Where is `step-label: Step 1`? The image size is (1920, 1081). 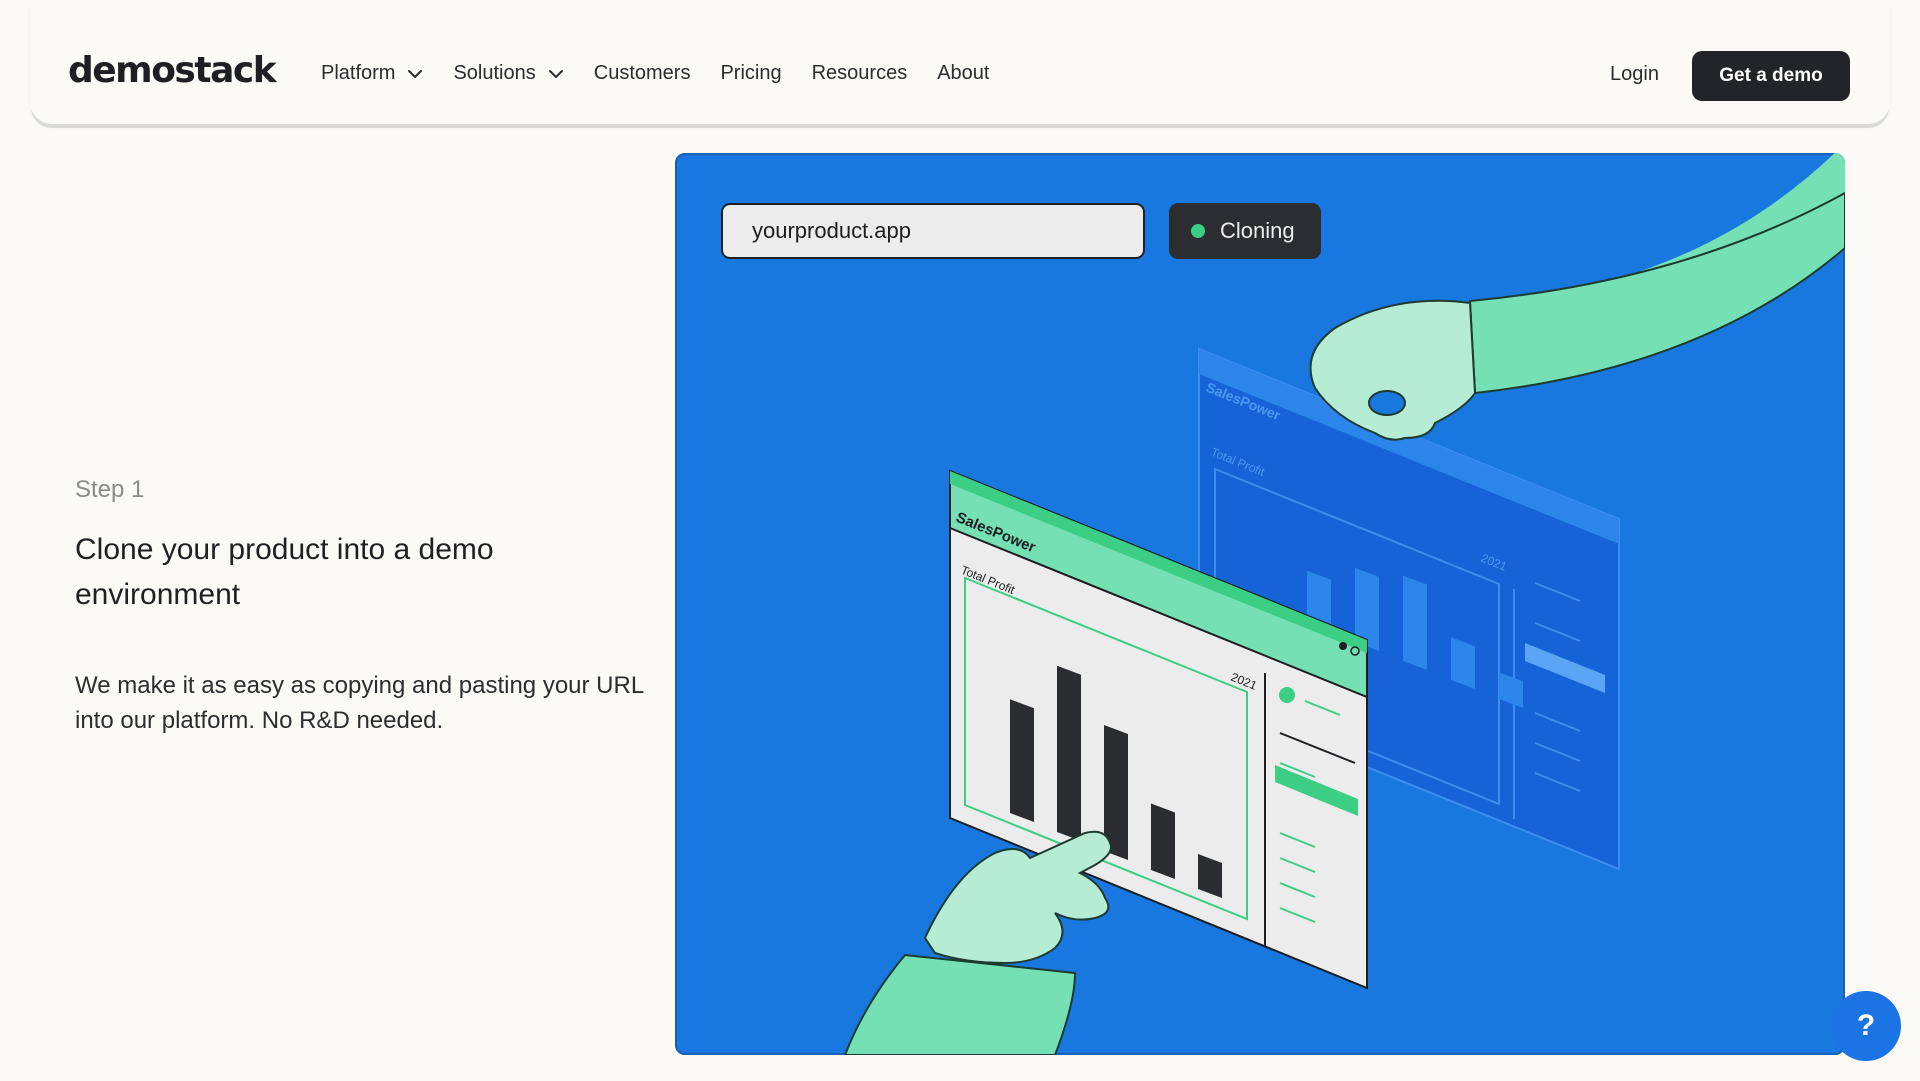
step-label: Step 1 is located at coordinates (110, 489).